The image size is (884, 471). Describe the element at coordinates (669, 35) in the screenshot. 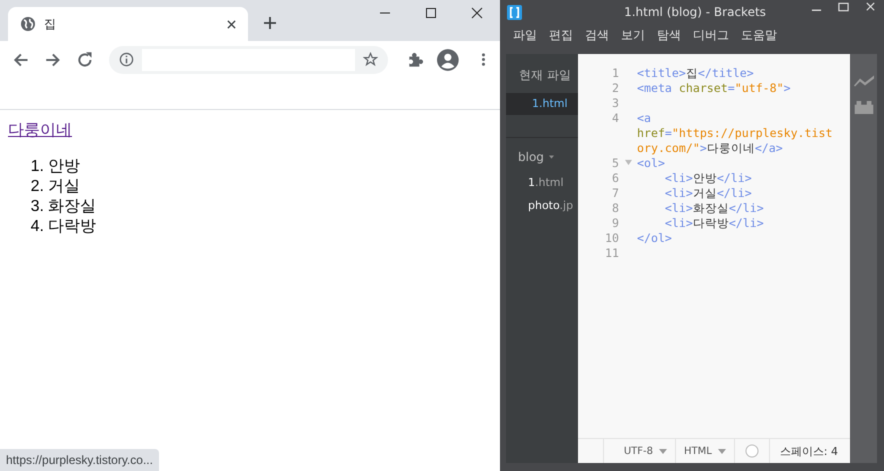

I see `menu-item: 탐색` at that location.